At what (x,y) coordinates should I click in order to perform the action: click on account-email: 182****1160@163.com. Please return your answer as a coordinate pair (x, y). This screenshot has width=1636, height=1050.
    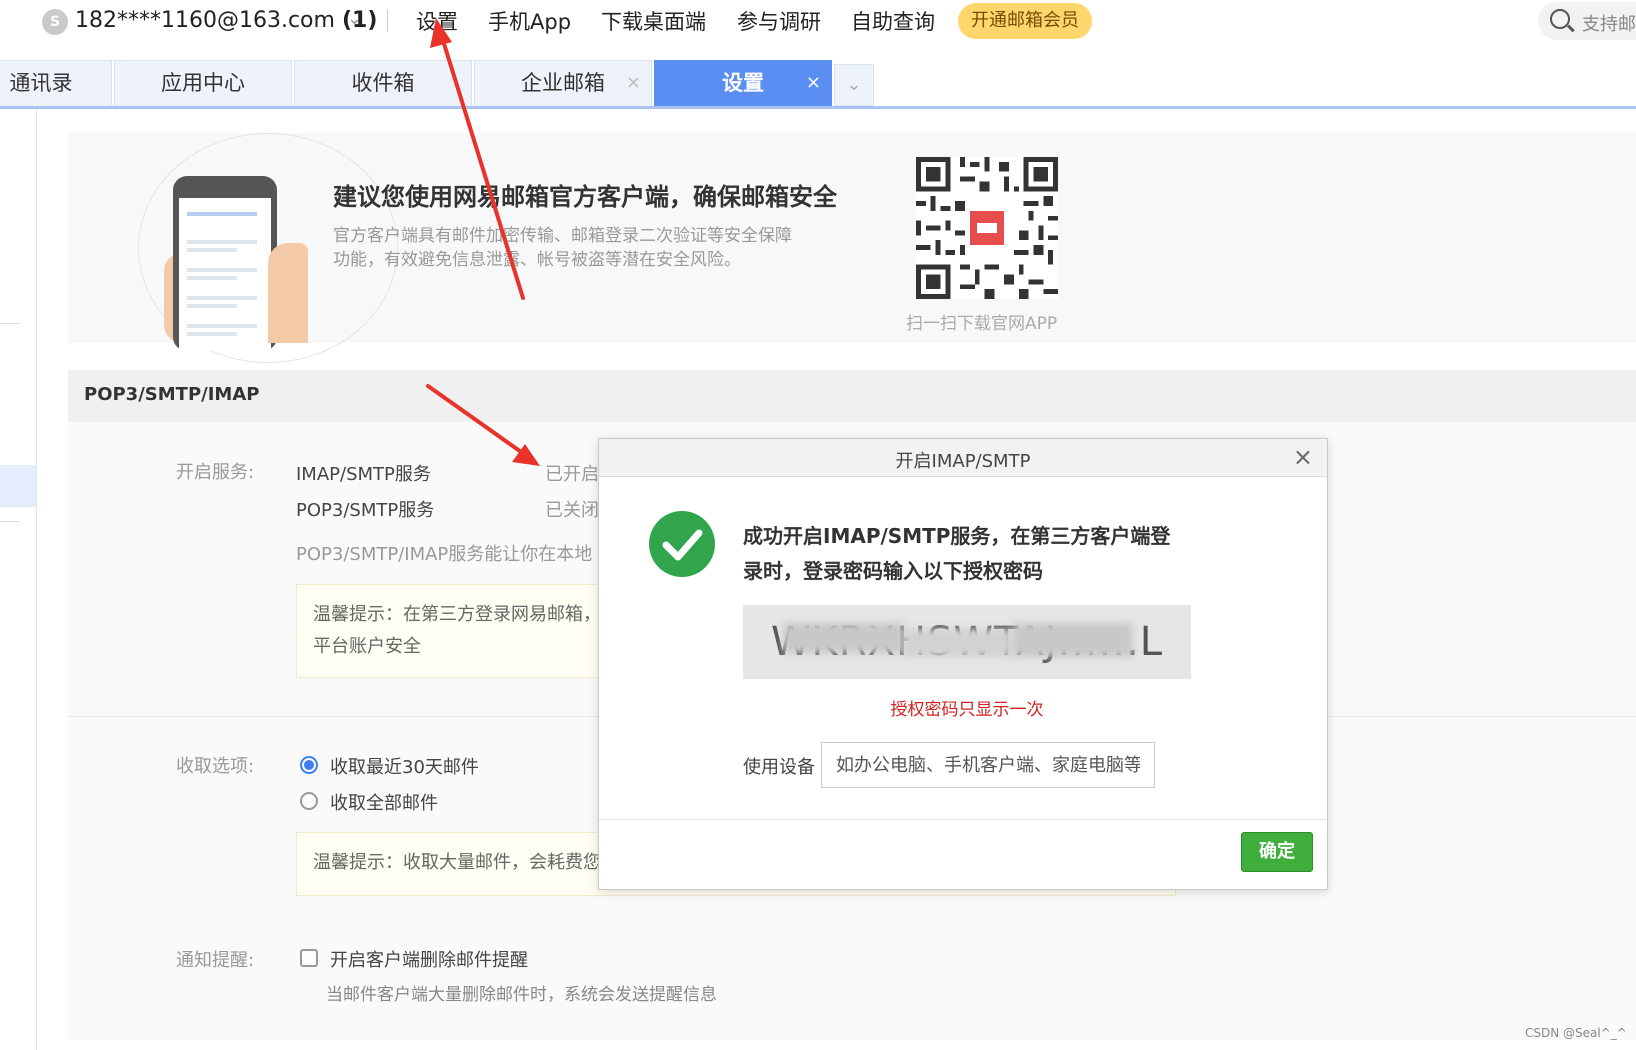
    Looking at the image, I should click on (205, 20).